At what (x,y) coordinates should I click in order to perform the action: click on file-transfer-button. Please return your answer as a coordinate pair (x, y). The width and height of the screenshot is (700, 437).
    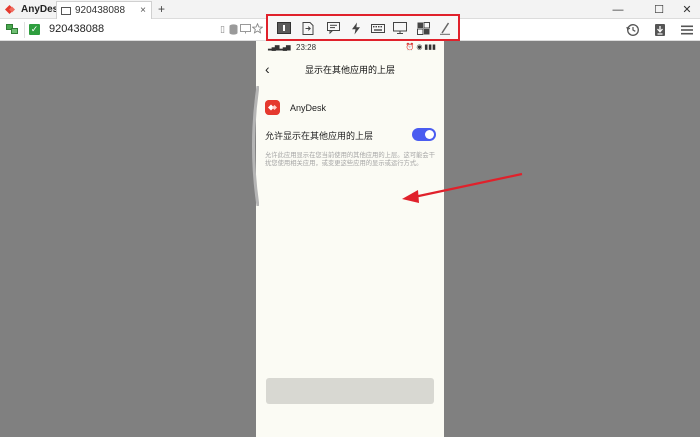
    Looking at the image, I should click on (308, 28).